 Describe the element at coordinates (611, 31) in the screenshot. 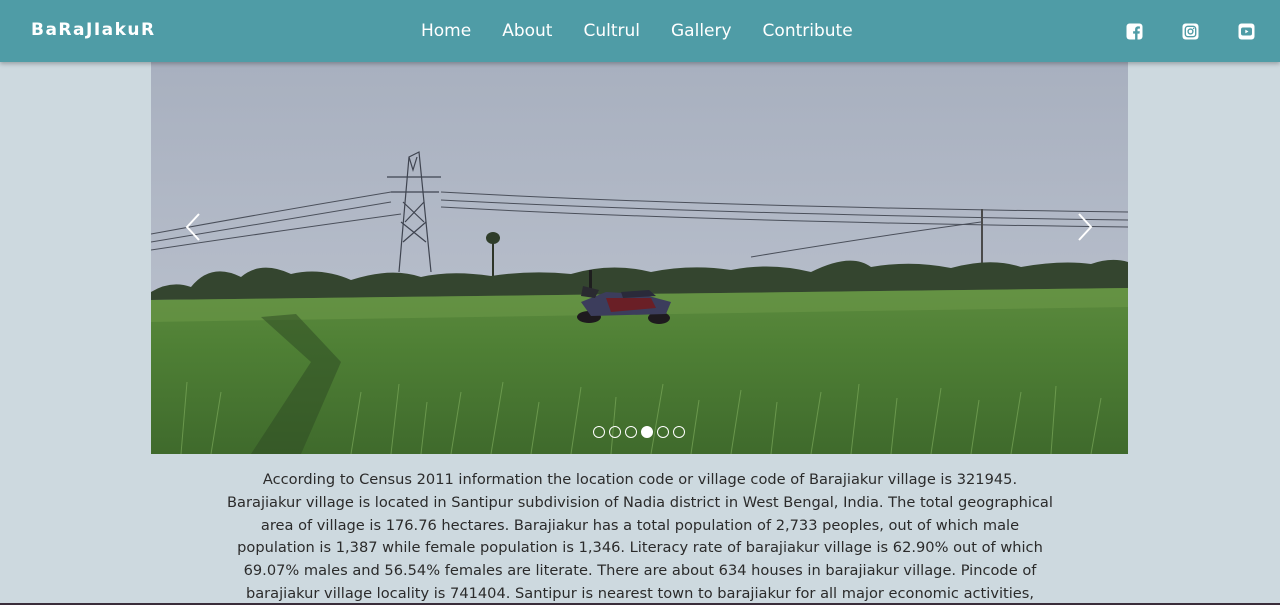

I see `nav-link-cultrul: Cultrul` at that location.